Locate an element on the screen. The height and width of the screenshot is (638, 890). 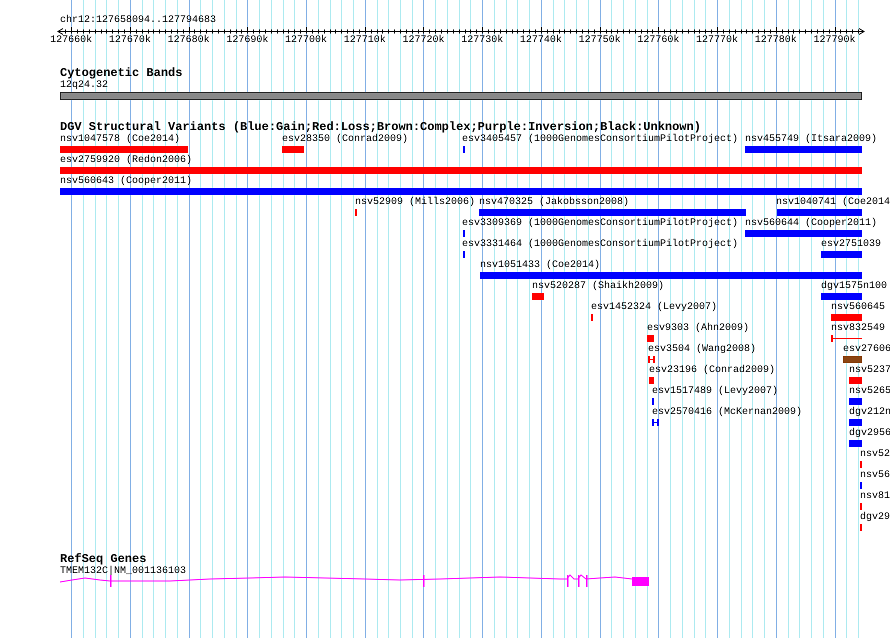
variant-label: nsv1047578 (Coe2014) is located at coordinates (120, 140).